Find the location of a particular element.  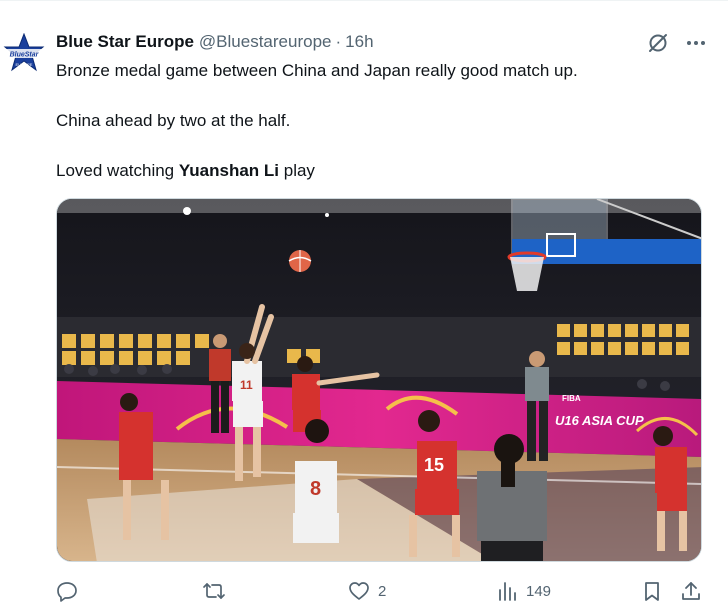

share-icon is located at coordinates (691, 591).